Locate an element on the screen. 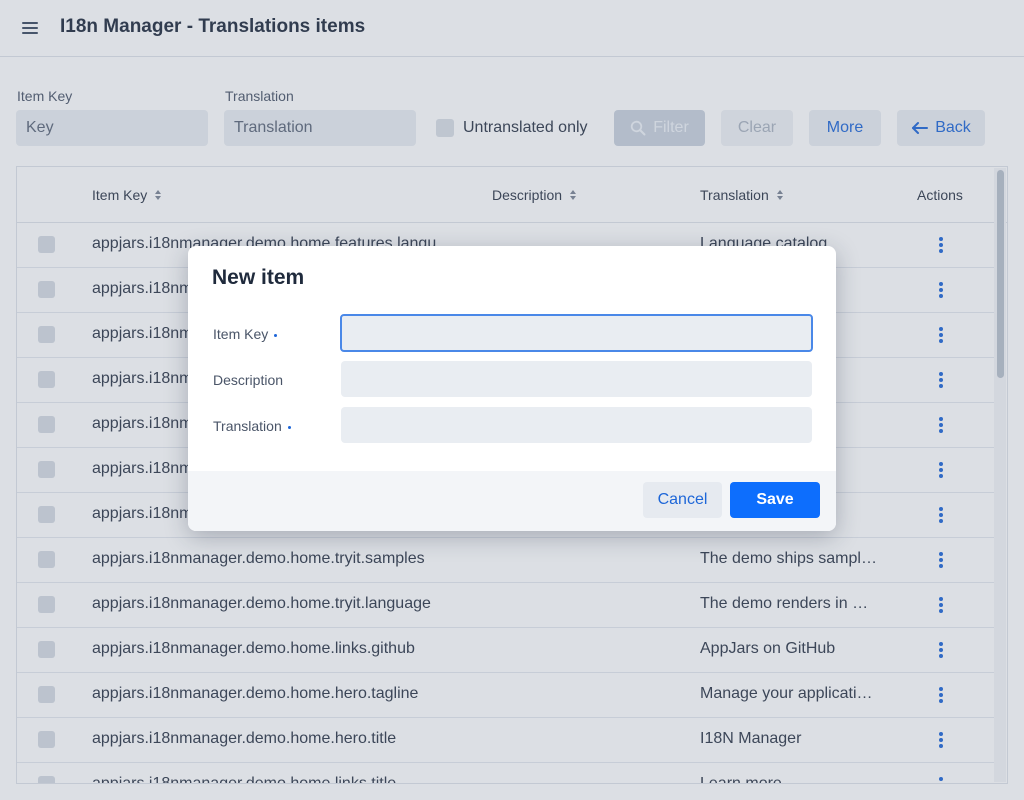  translation-form-input is located at coordinates (576, 425).